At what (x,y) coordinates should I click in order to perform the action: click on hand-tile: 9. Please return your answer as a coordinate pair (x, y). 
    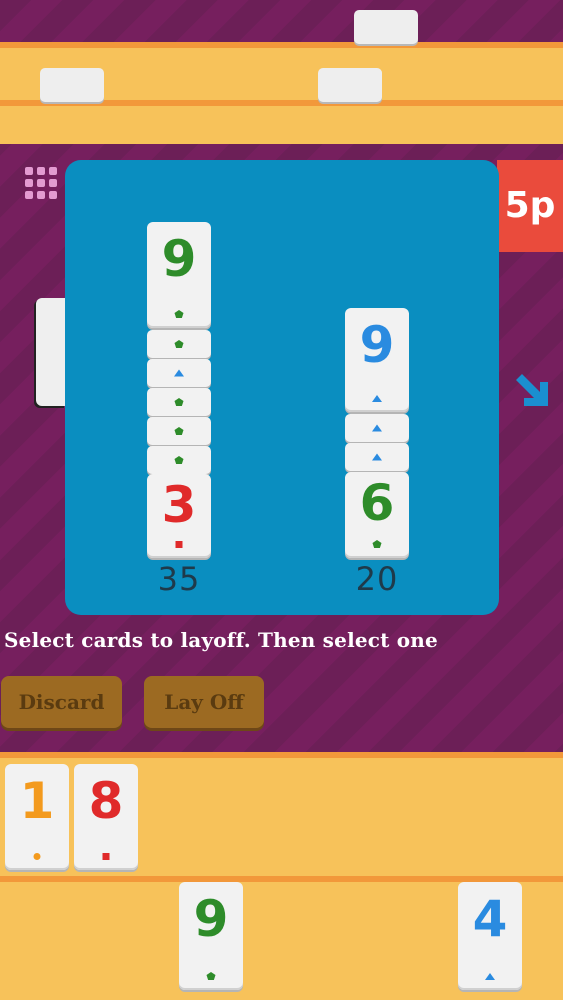
    Looking at the image, I should click on (211, 936).